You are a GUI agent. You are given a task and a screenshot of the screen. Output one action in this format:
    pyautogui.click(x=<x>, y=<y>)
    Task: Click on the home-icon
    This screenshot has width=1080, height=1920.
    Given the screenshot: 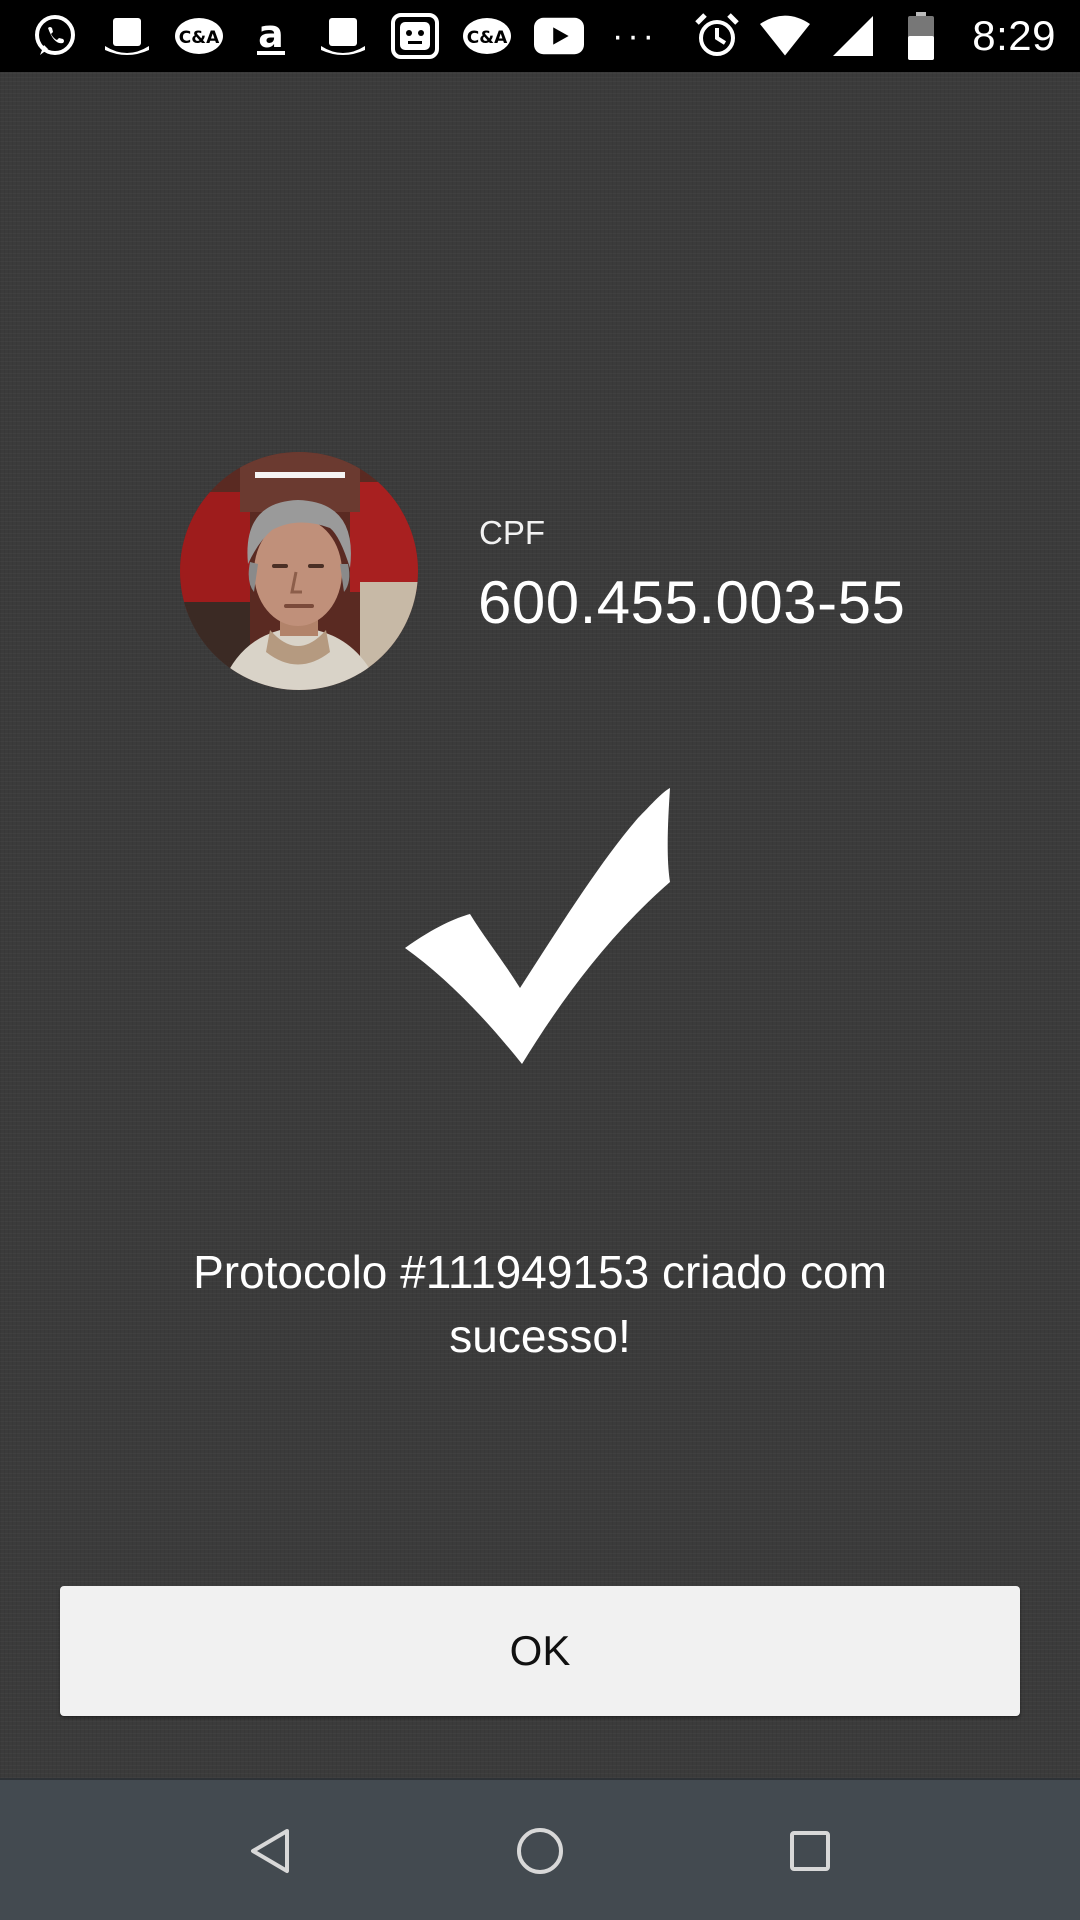 What is the action you would take?
    pyautogui.click(x=540, y=1851)
    